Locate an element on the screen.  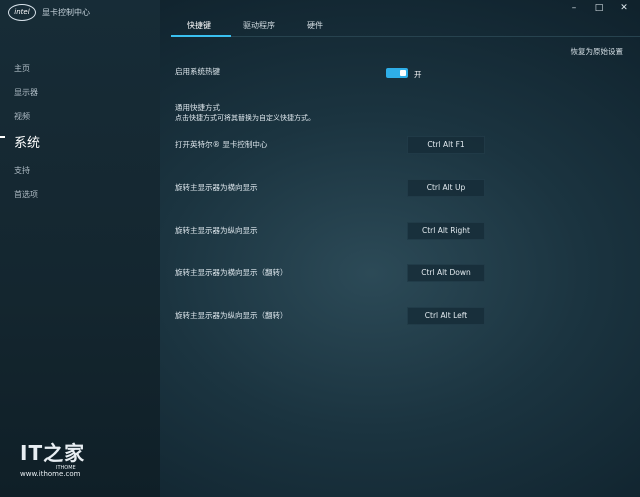
window-controls: – □ ✕ is located at coordinates (599, 8).